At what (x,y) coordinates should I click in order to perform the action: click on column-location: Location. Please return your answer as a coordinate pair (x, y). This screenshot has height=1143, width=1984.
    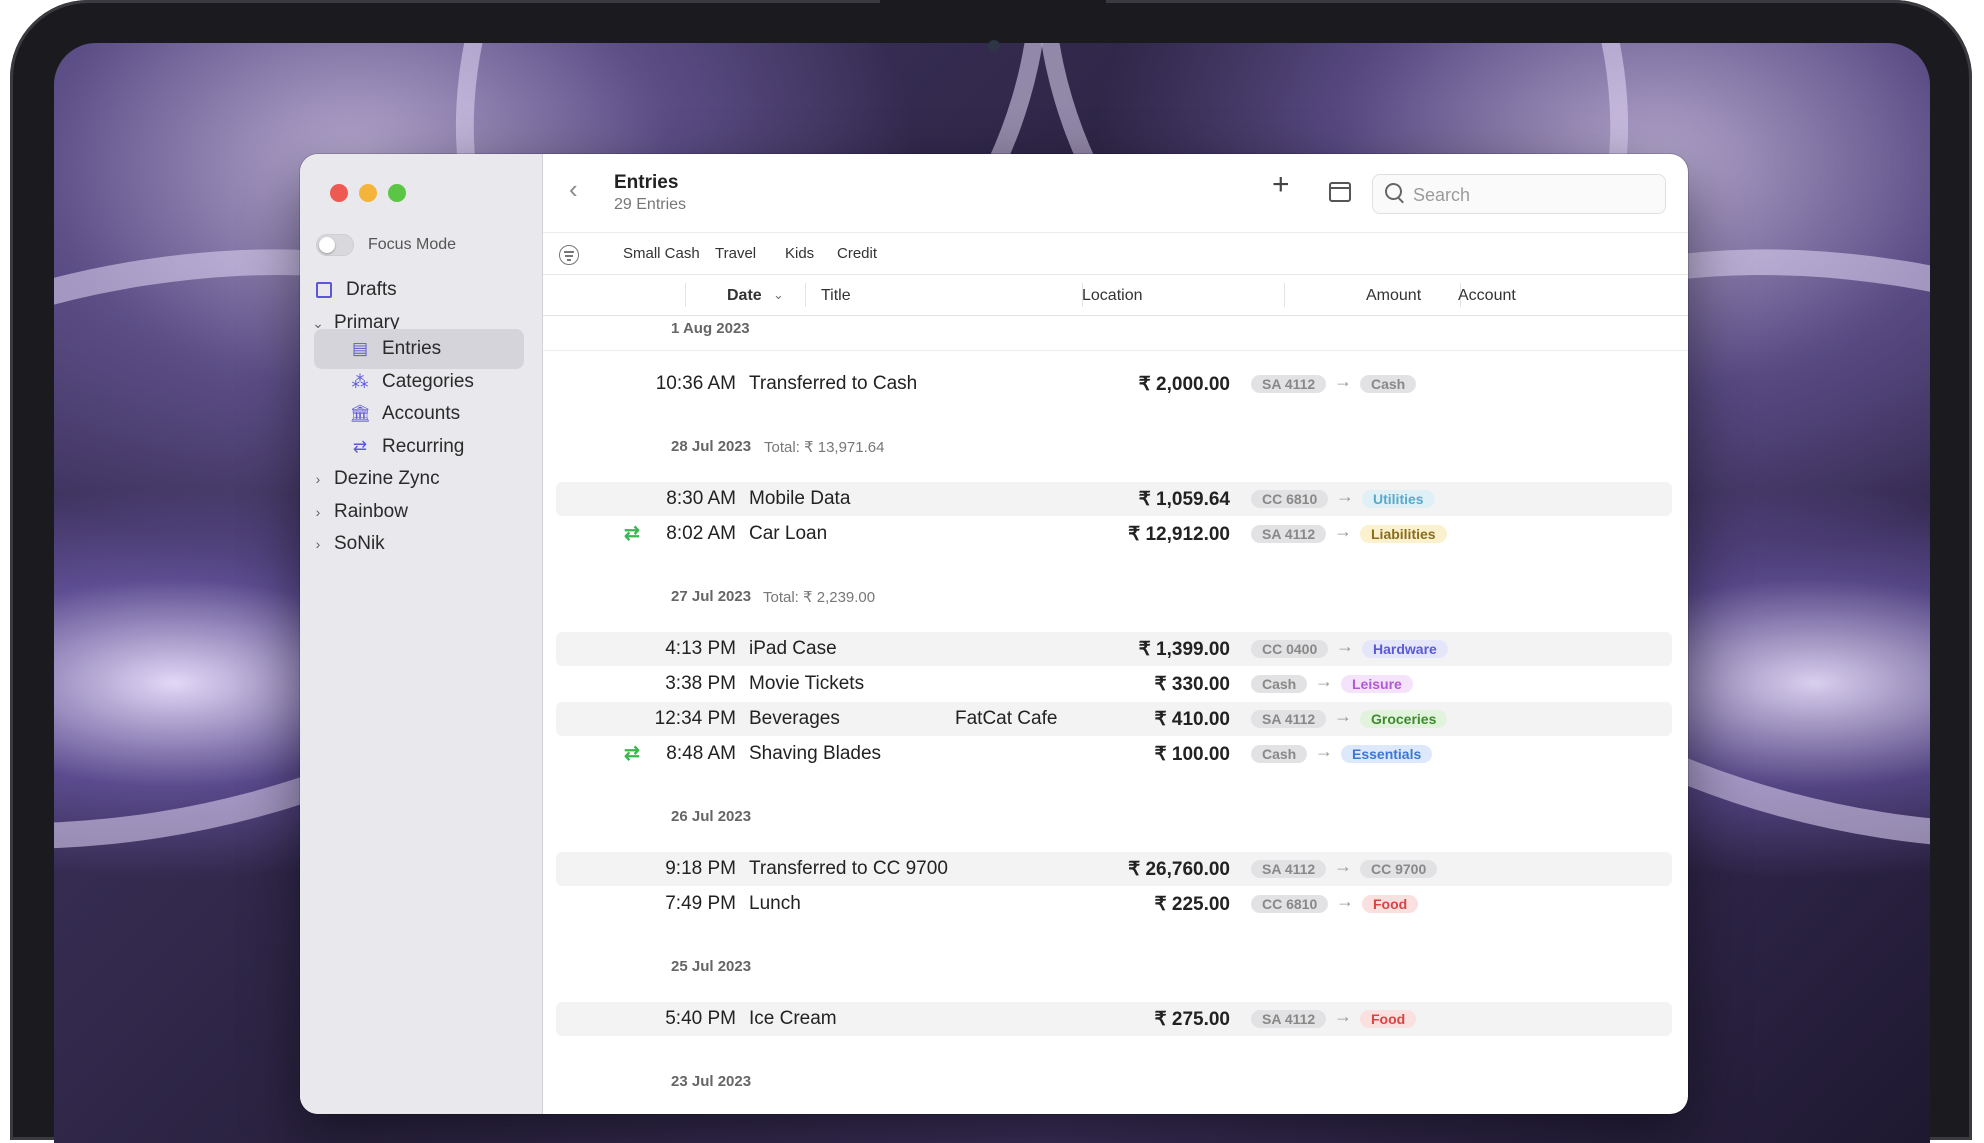
    Looking at the image, I should click on (1112, 296).